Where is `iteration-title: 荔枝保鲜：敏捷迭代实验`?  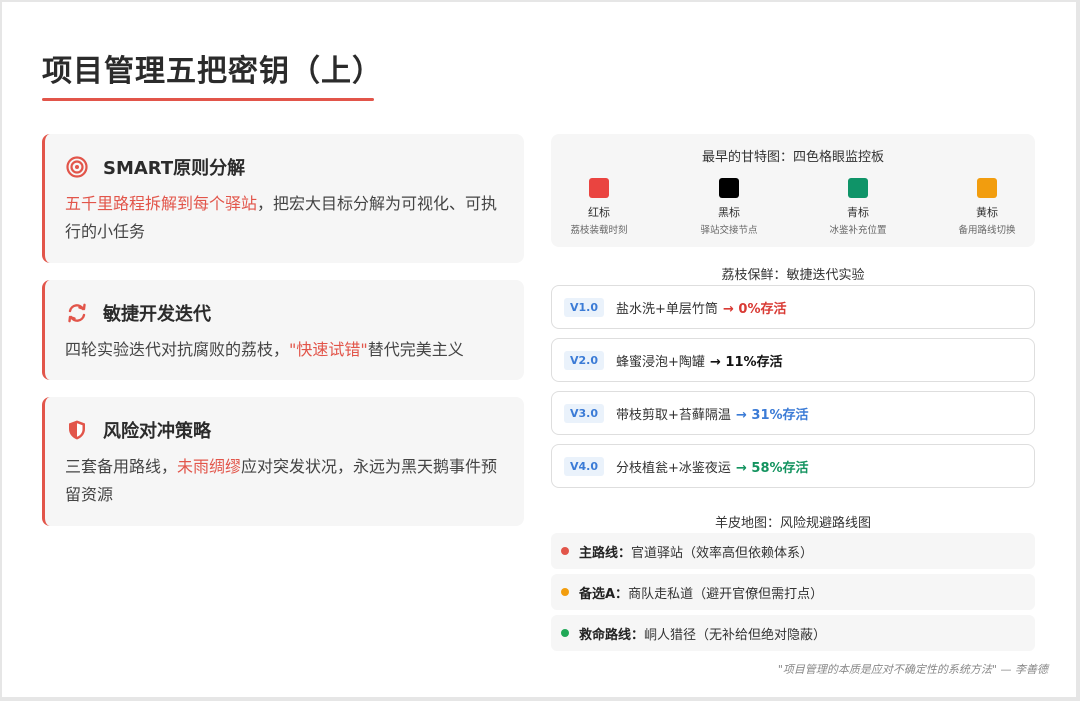
iteration-title: 荔枝保鲜：敏捷迭代实验 is located at coordinates (793, 275).